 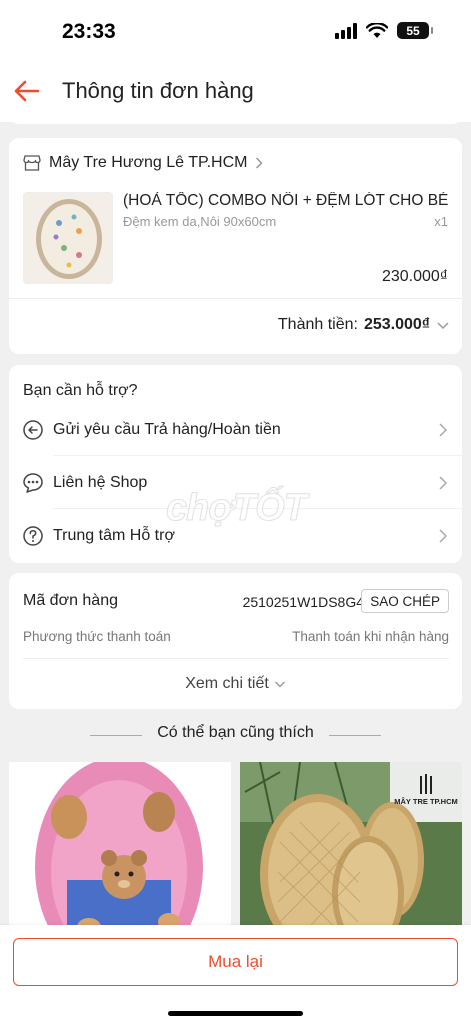 I want to click on recommended-product-card, so click(x=120, y=849).